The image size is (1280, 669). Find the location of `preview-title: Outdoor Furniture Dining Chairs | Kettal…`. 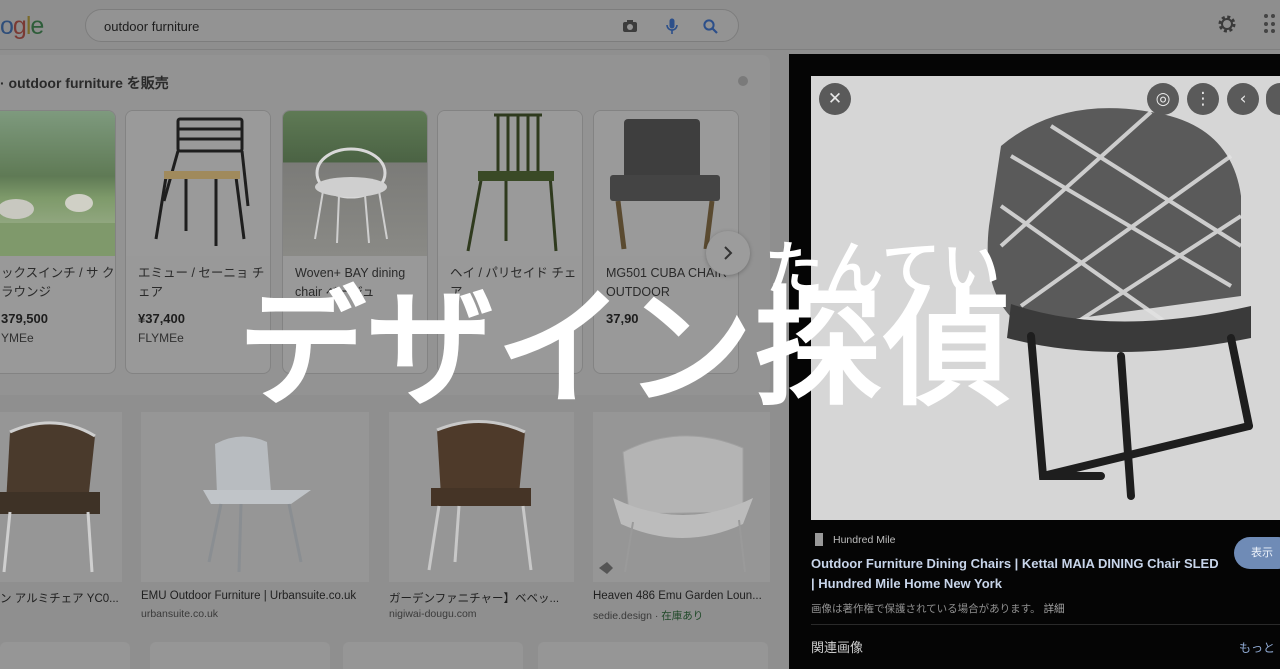

preview-title: Outdoor Furniture Dining Chairs | Kettal… is located at coordinates (1016, 573).